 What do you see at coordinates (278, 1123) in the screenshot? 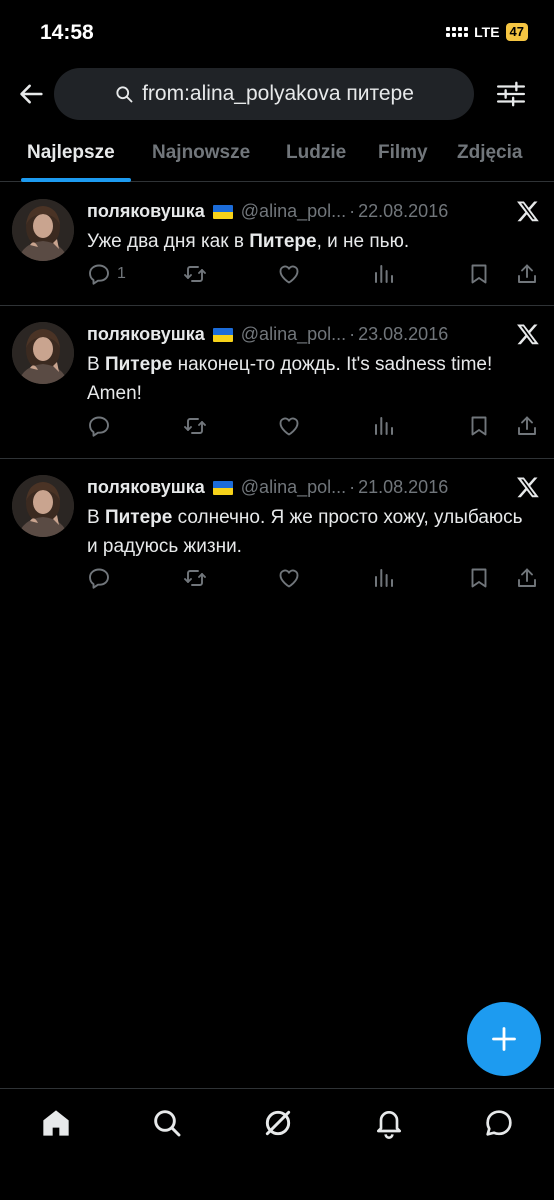
I see `grok-icon` at bounding box center [278, 1123].